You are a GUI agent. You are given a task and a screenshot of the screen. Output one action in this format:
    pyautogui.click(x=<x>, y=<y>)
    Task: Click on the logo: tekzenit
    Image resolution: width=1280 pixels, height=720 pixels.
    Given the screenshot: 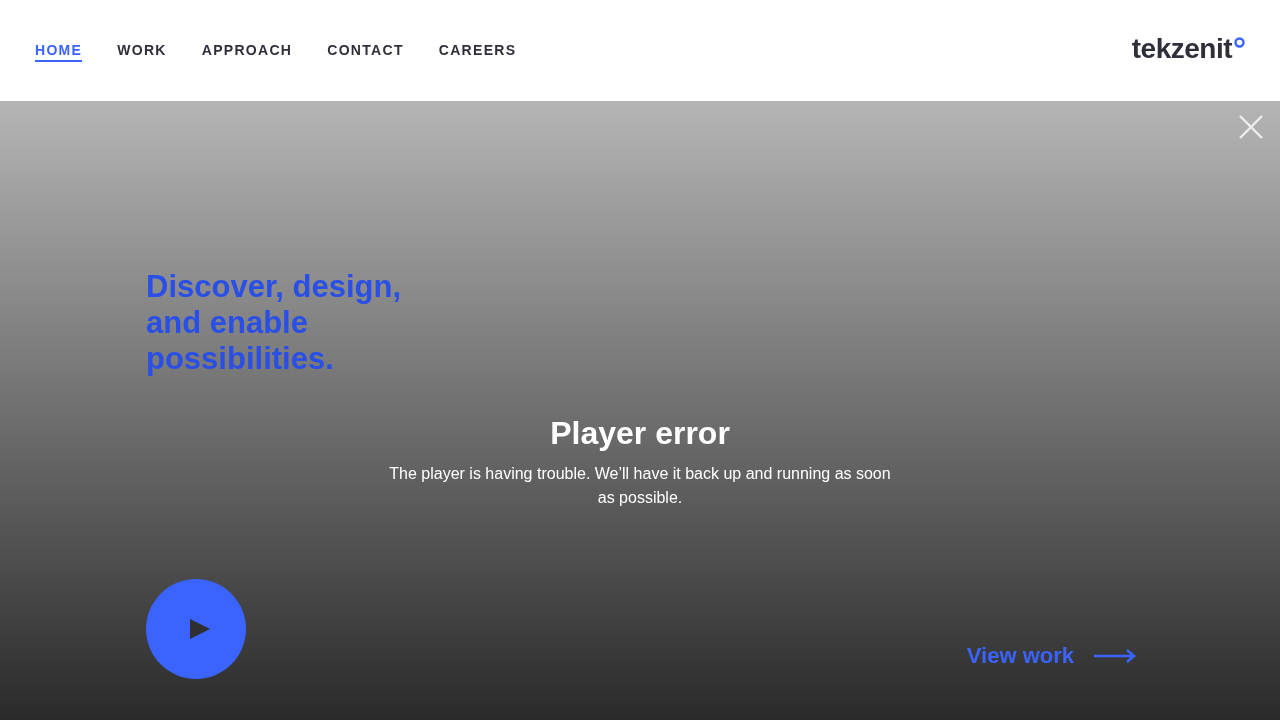 What is the action you would take?
    pyautogui.click(x=1188, y=48)
    